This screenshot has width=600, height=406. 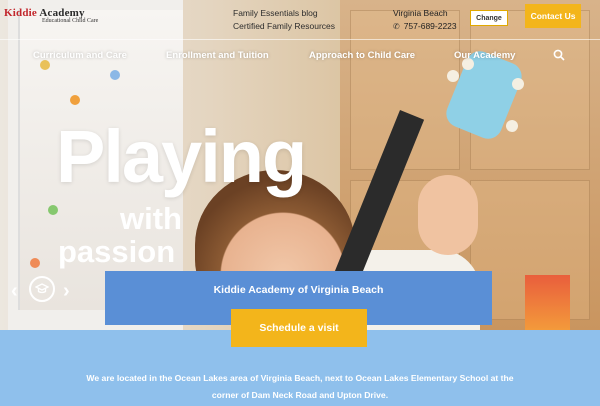 What do you see at coordinates (284, 13) in the screenshot?
I see `blog-link: Family Essentials blog` at bounding box center [284, 13].